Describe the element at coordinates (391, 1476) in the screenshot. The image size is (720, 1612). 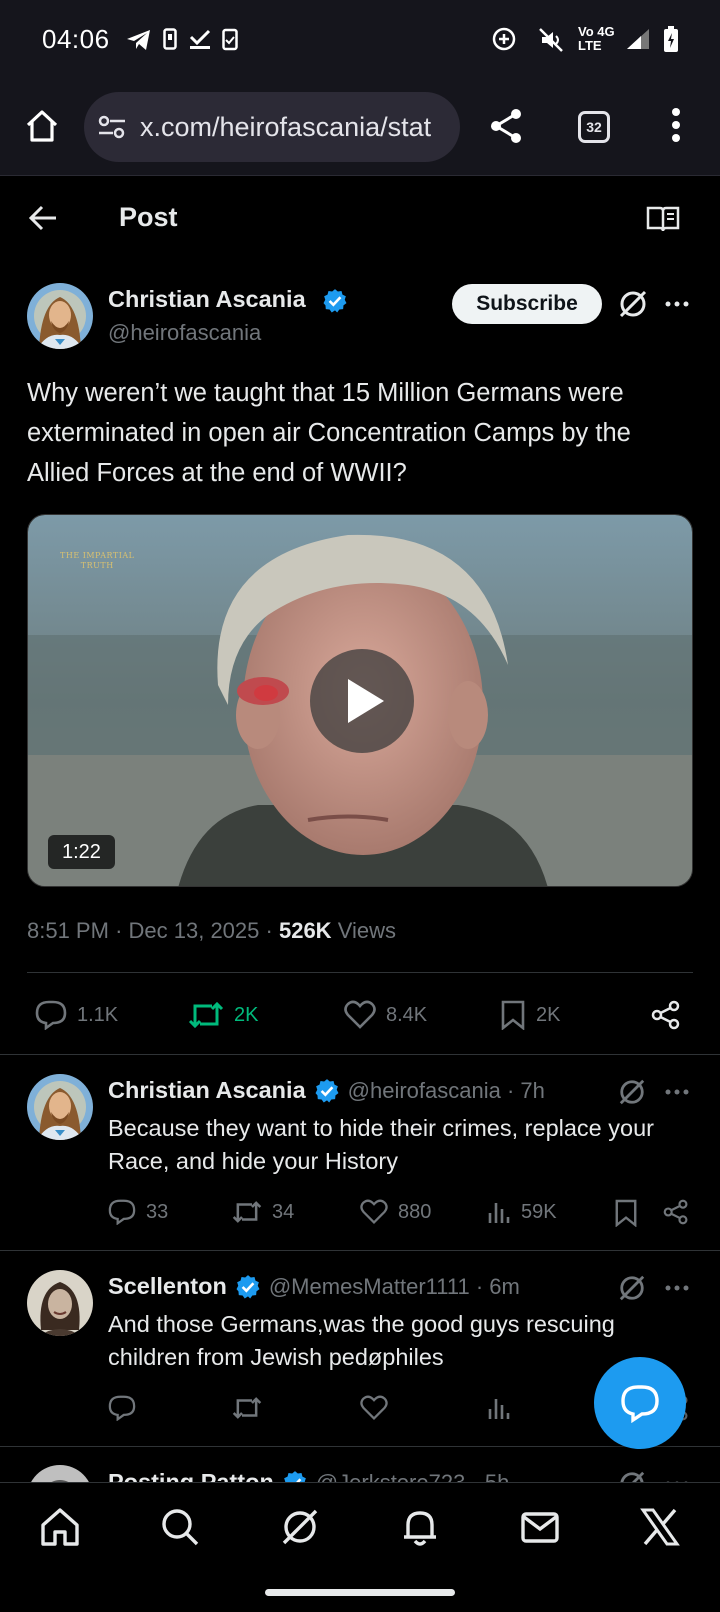
I see `reply-handle: @Jerkstore723` at that location.